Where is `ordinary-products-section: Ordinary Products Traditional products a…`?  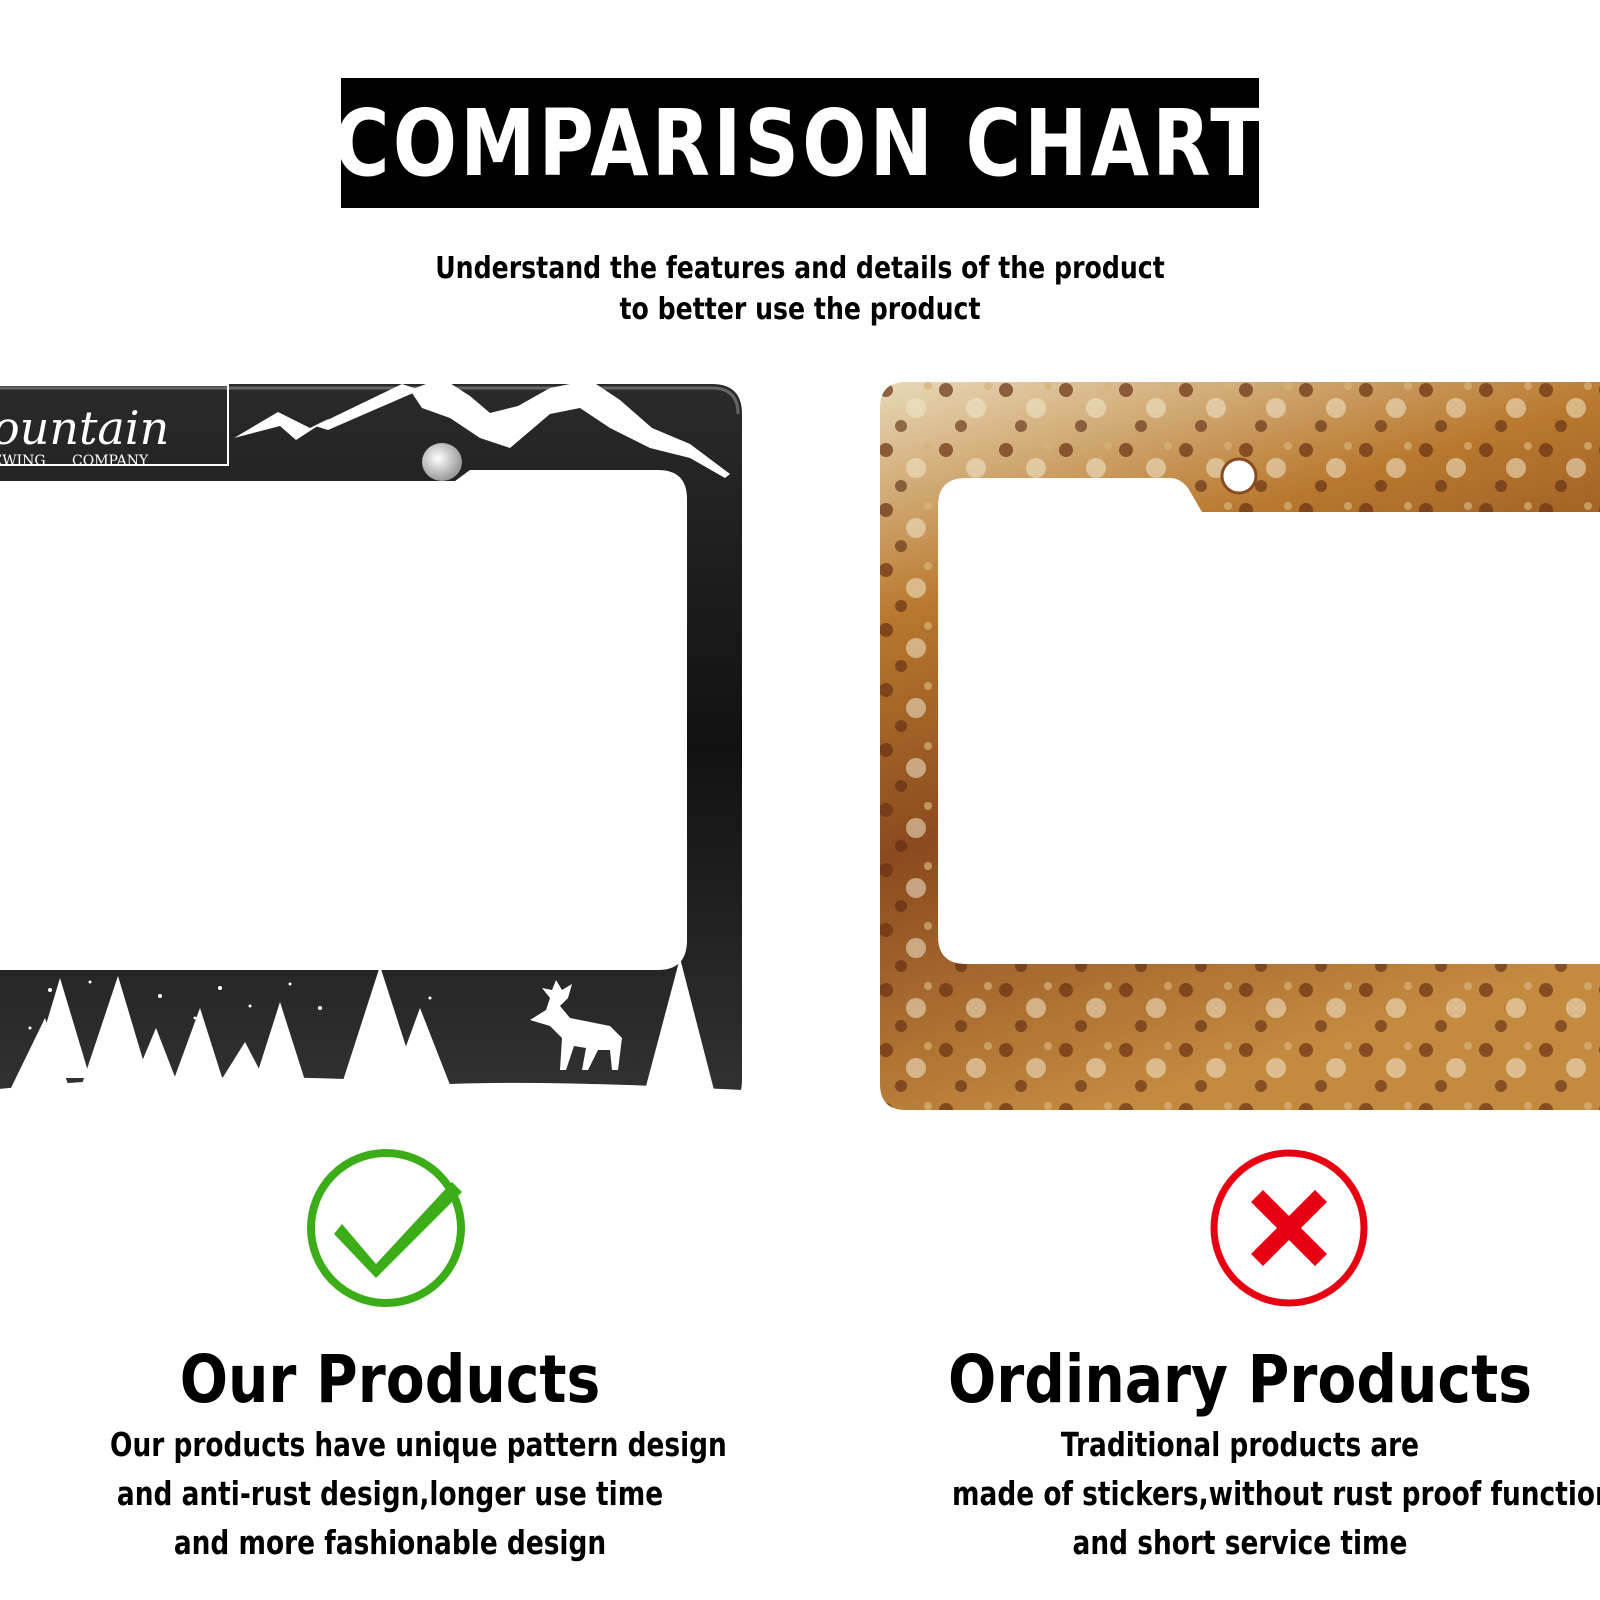
ordinary-products-section: Ordinary Products Traditional products a… is located at coordinates (1240, 1453).